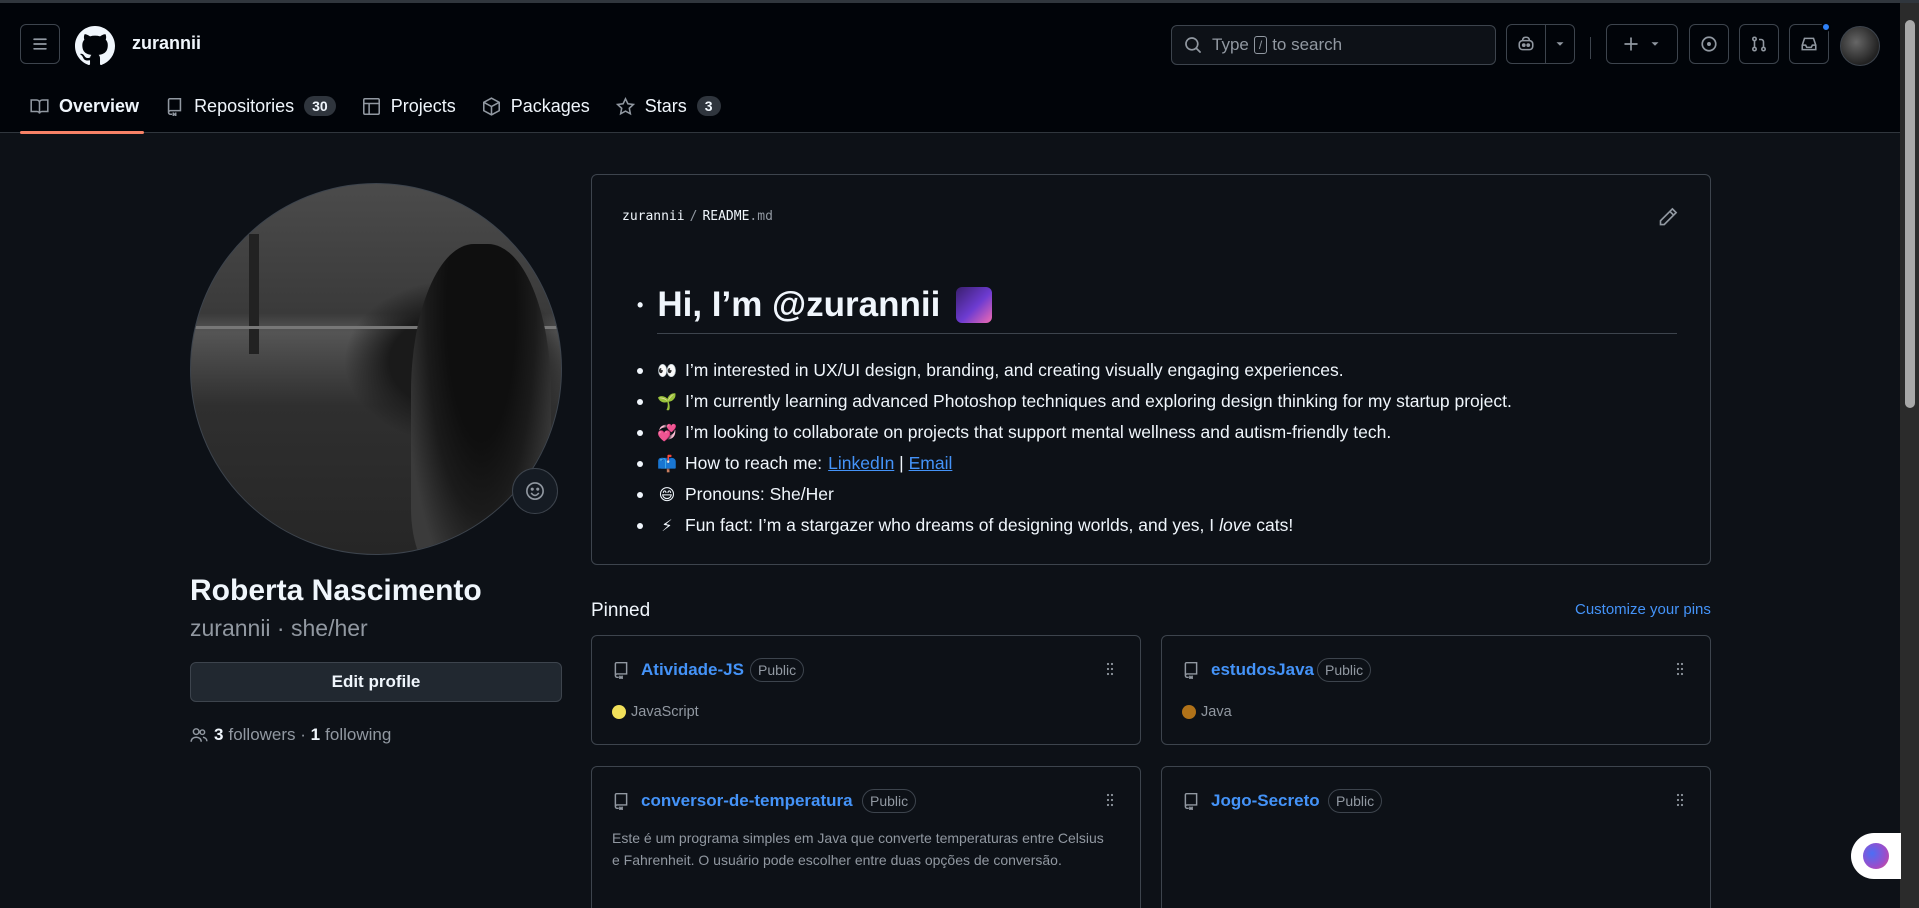 The width and height of the screenshot is (1919, 908). What do you see at coordinates (665, 712) in the screenshot?
I see `language-name: JavaScript` at bounding box center [665, 712].